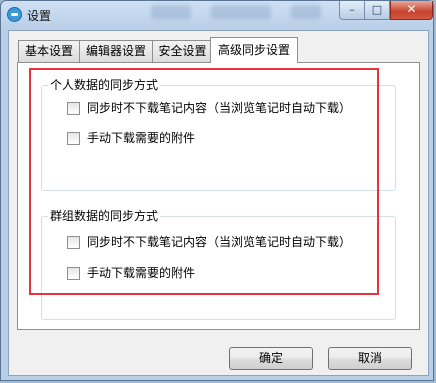  What do you see at coordinates (14, 14) in the screenshot?
I see `app-logo-icon` at bounding box center [14, 14].